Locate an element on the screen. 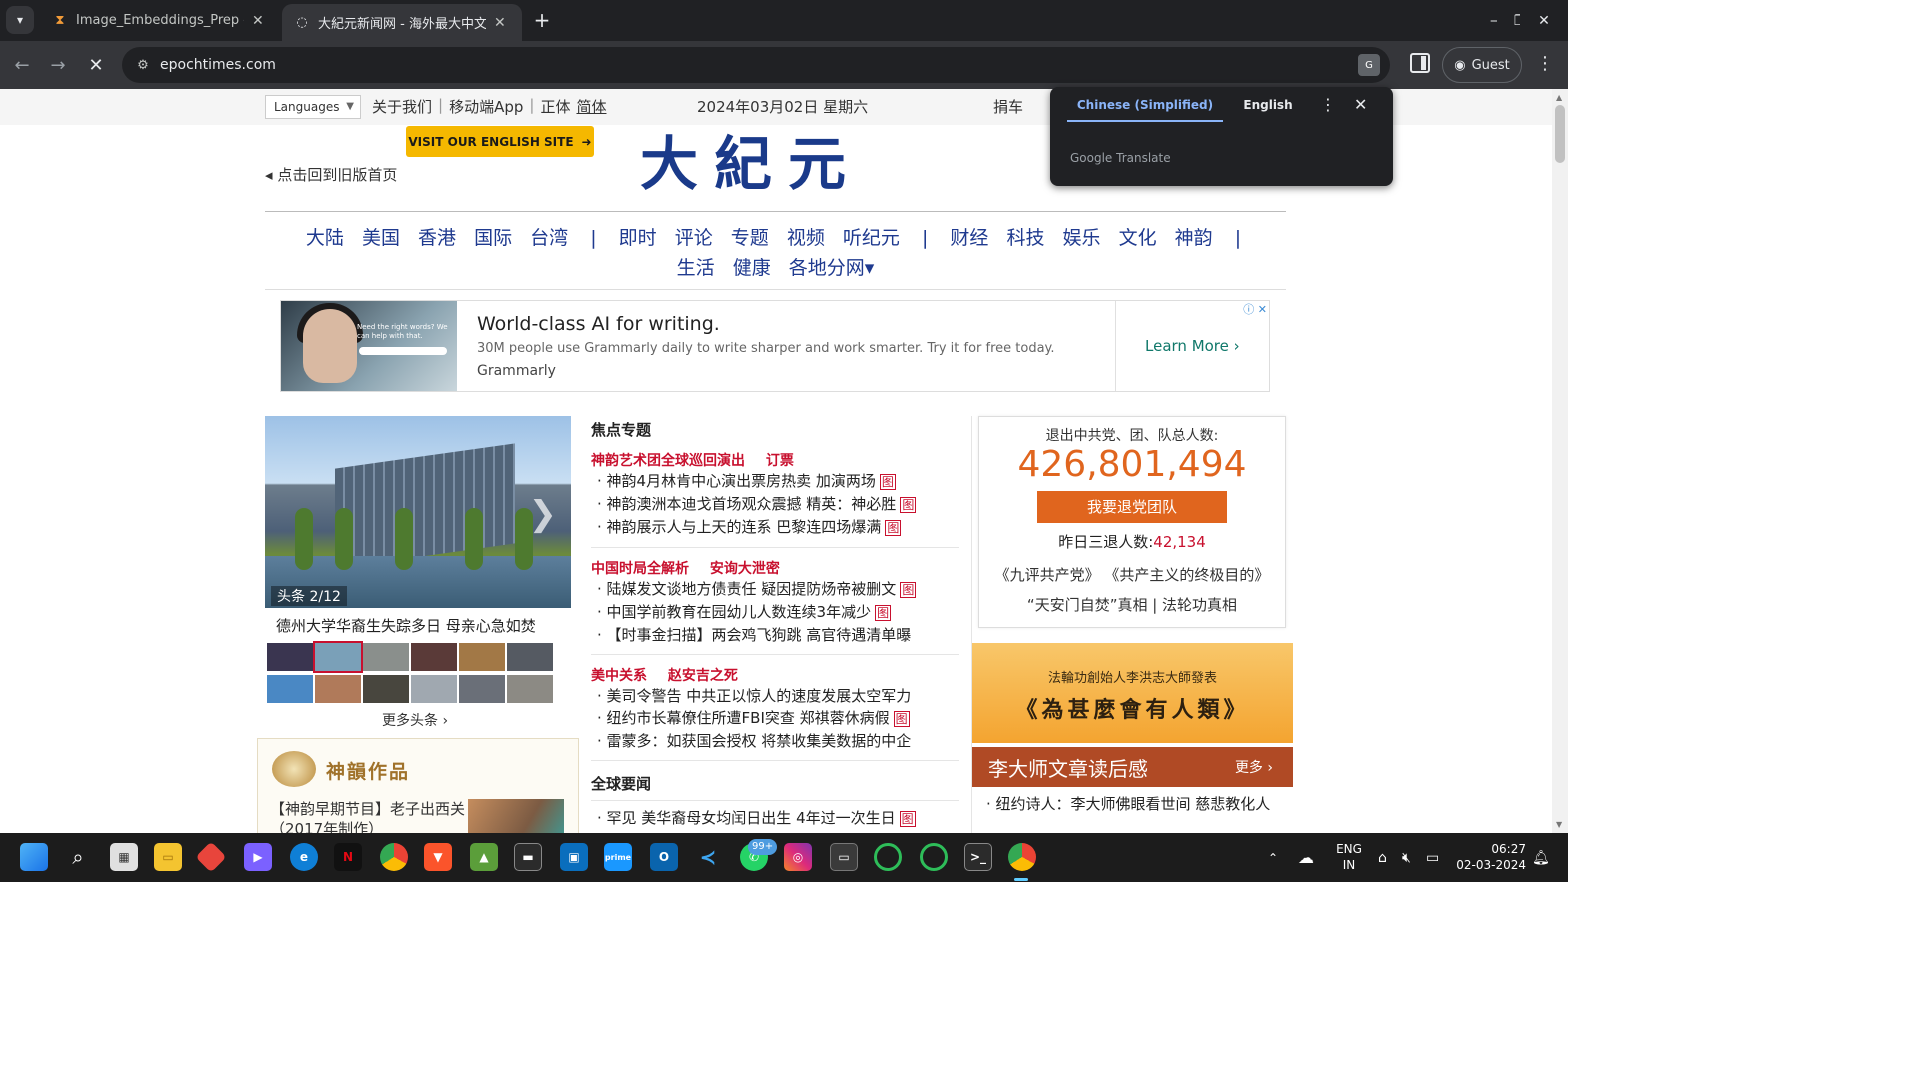  slide-caption: 德州大学华裔生失踪多日 母亲心急如焚 is located at coordinates (406, 625).